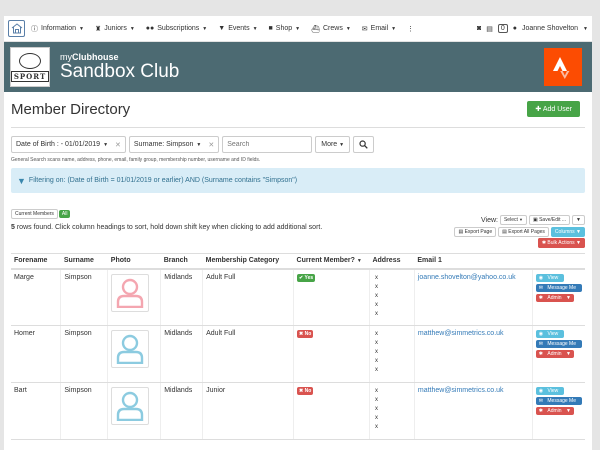 This screenshot has width=600, height=450. What do you see at coordinates (306, 277) in the screenshot?
I see `current-yes-badge: ✔ Yes` at bounding box center [306, 277].